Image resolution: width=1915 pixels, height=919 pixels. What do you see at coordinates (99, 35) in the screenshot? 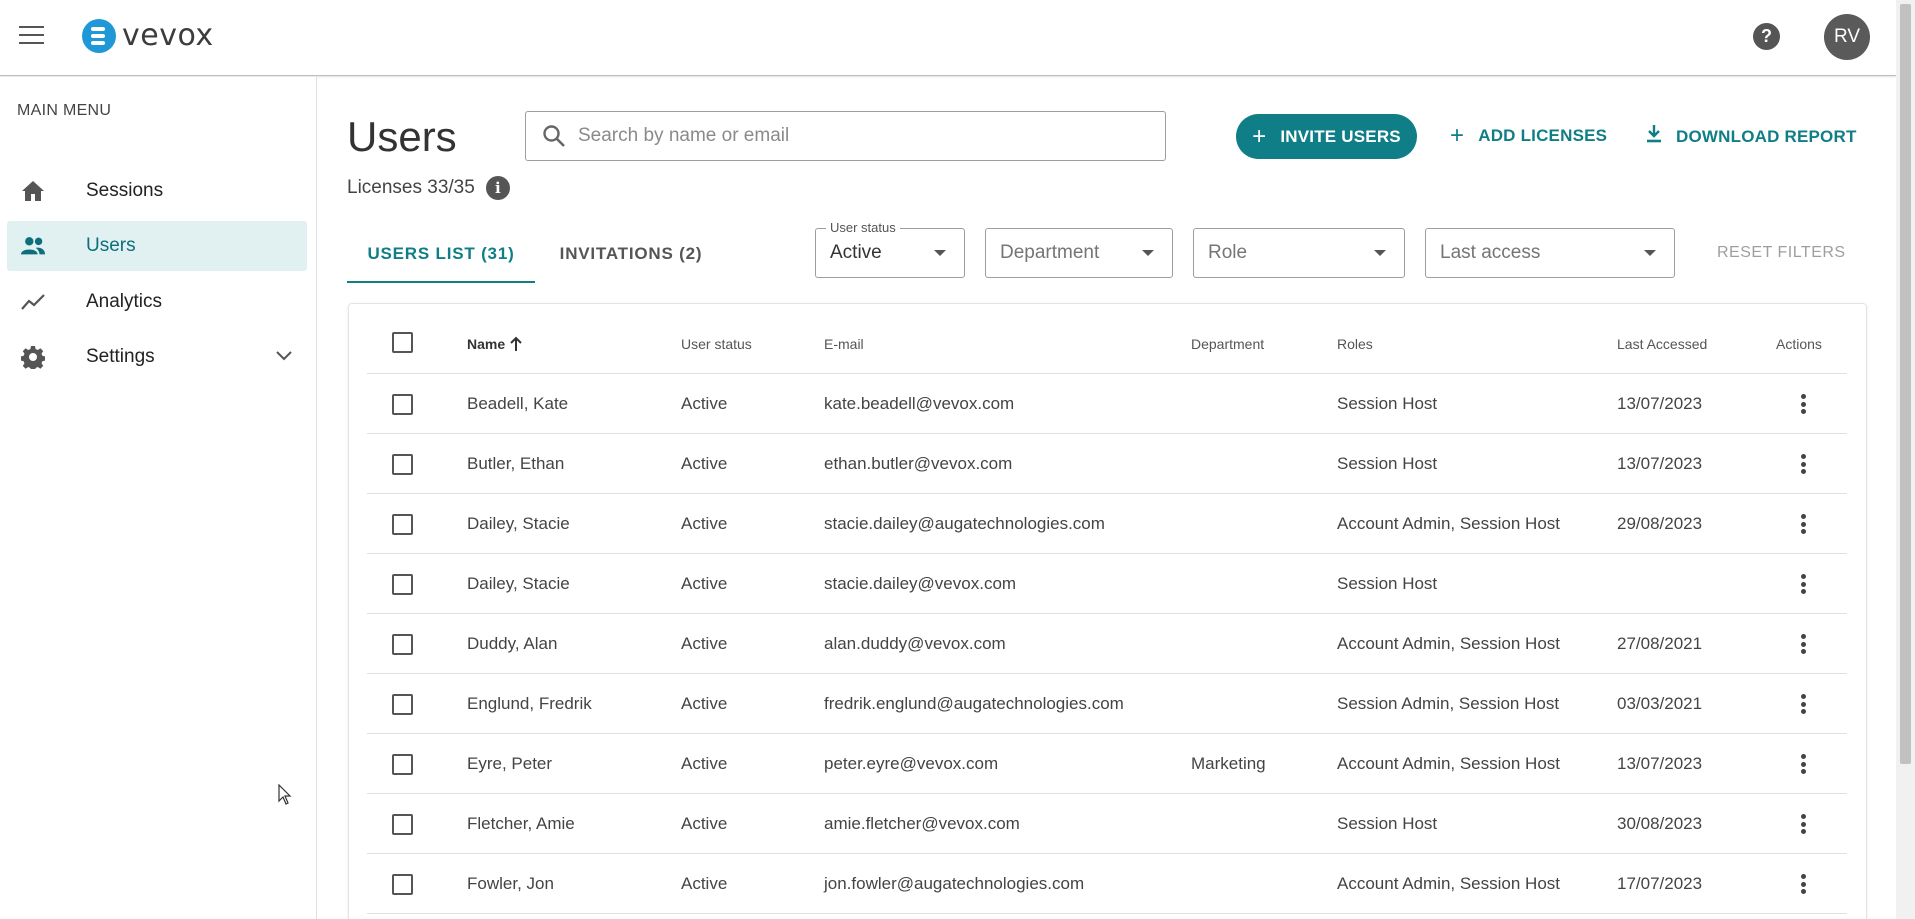
I see `vevox-logo-mark-icon` at bounding box center [99, 35].